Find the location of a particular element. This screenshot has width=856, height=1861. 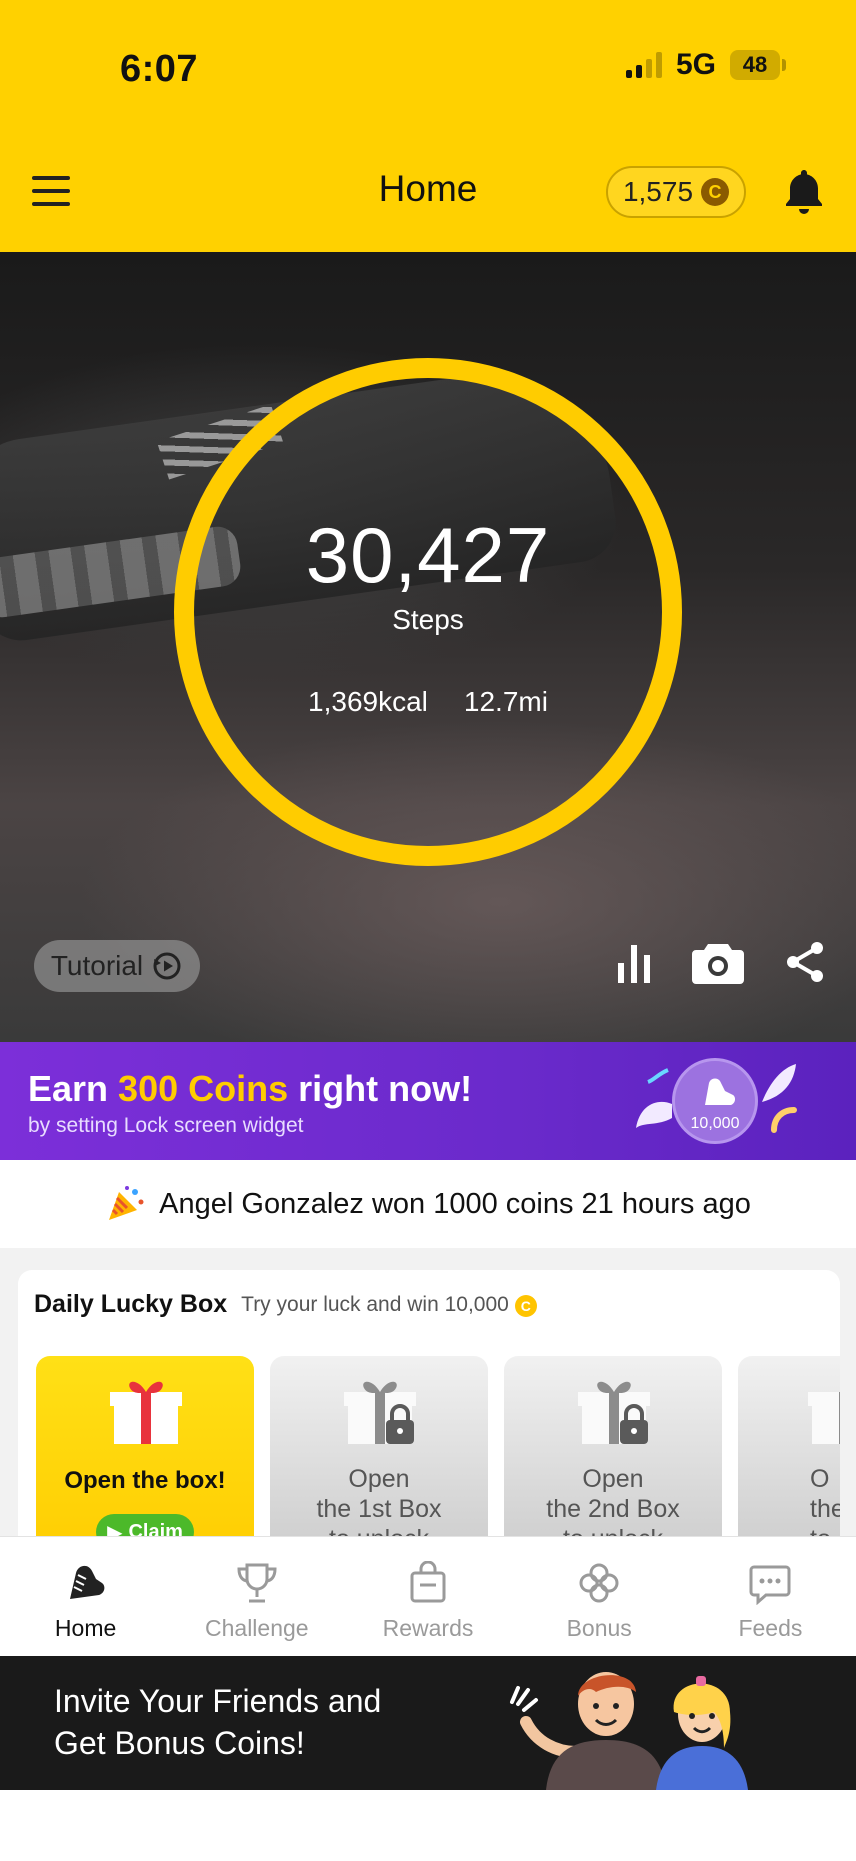

bottom-tab-bar: Home Challenge Rewards Bonus Feeds is located at coordinates (428, 1596).